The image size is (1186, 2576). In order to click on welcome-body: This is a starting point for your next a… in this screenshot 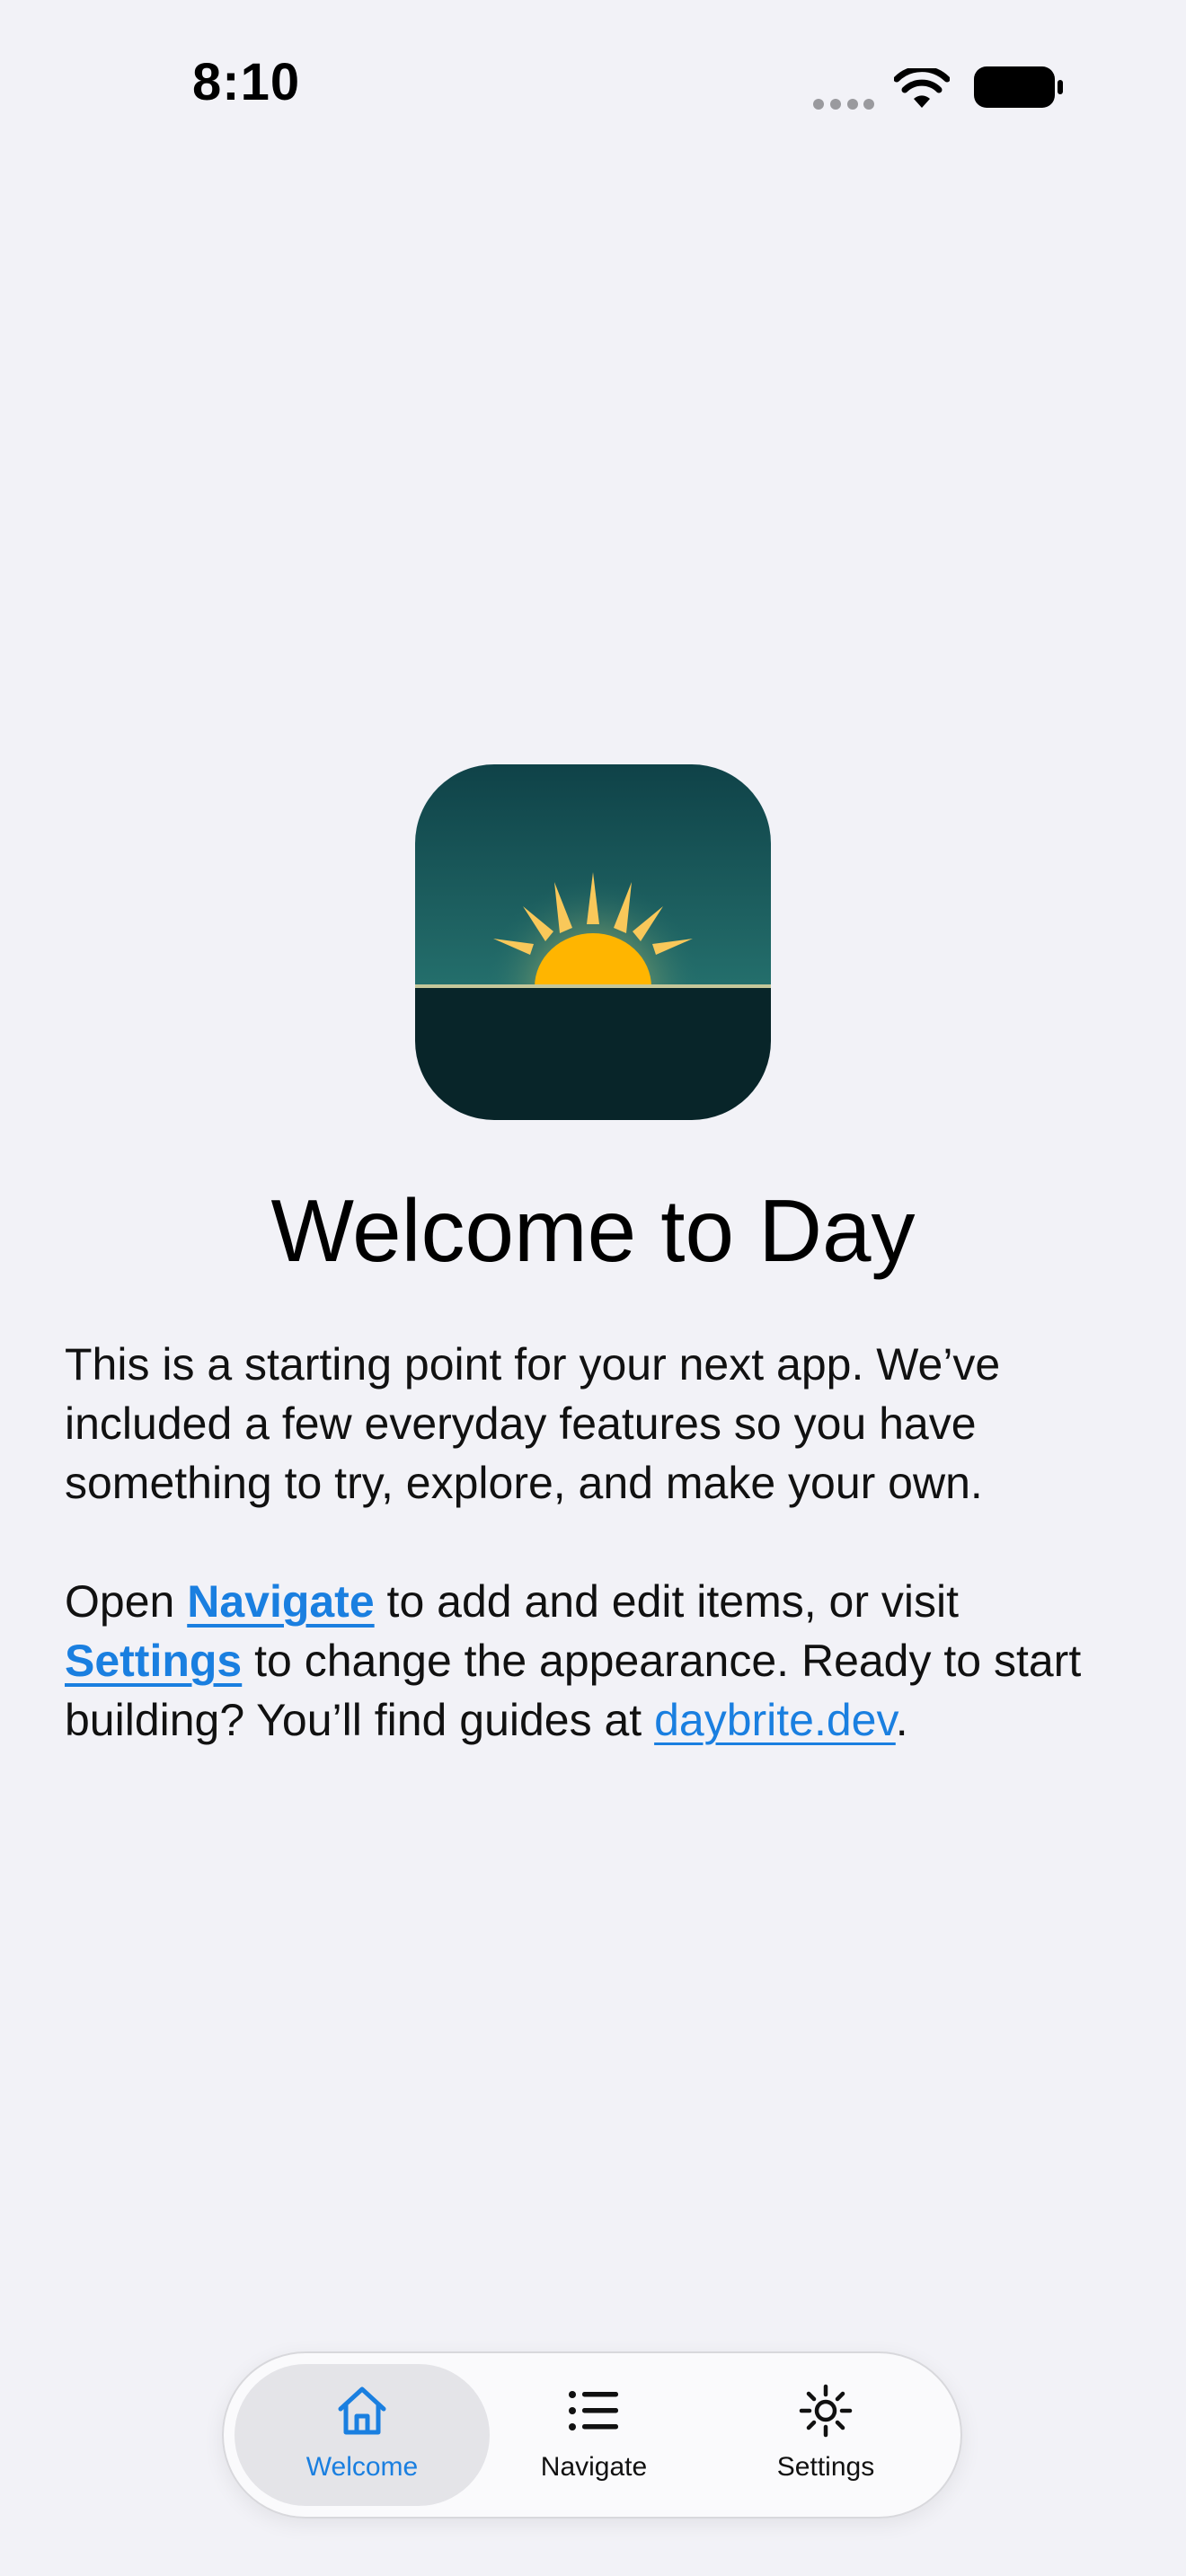, I will do `click(599, 1542)`.